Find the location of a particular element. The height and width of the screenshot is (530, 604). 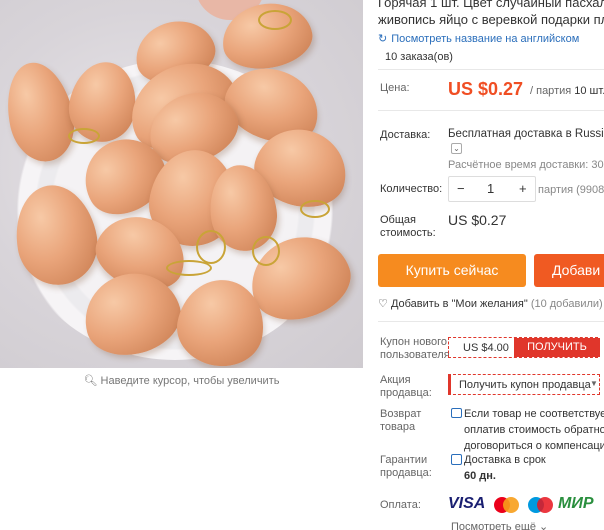

lot-prefix: / партия is located at coordinates (551, 91).